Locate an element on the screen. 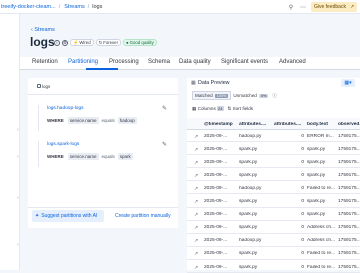 This screenshot has height=273, width=360. condition-value: hadoop is located at coordinates (127, 120).